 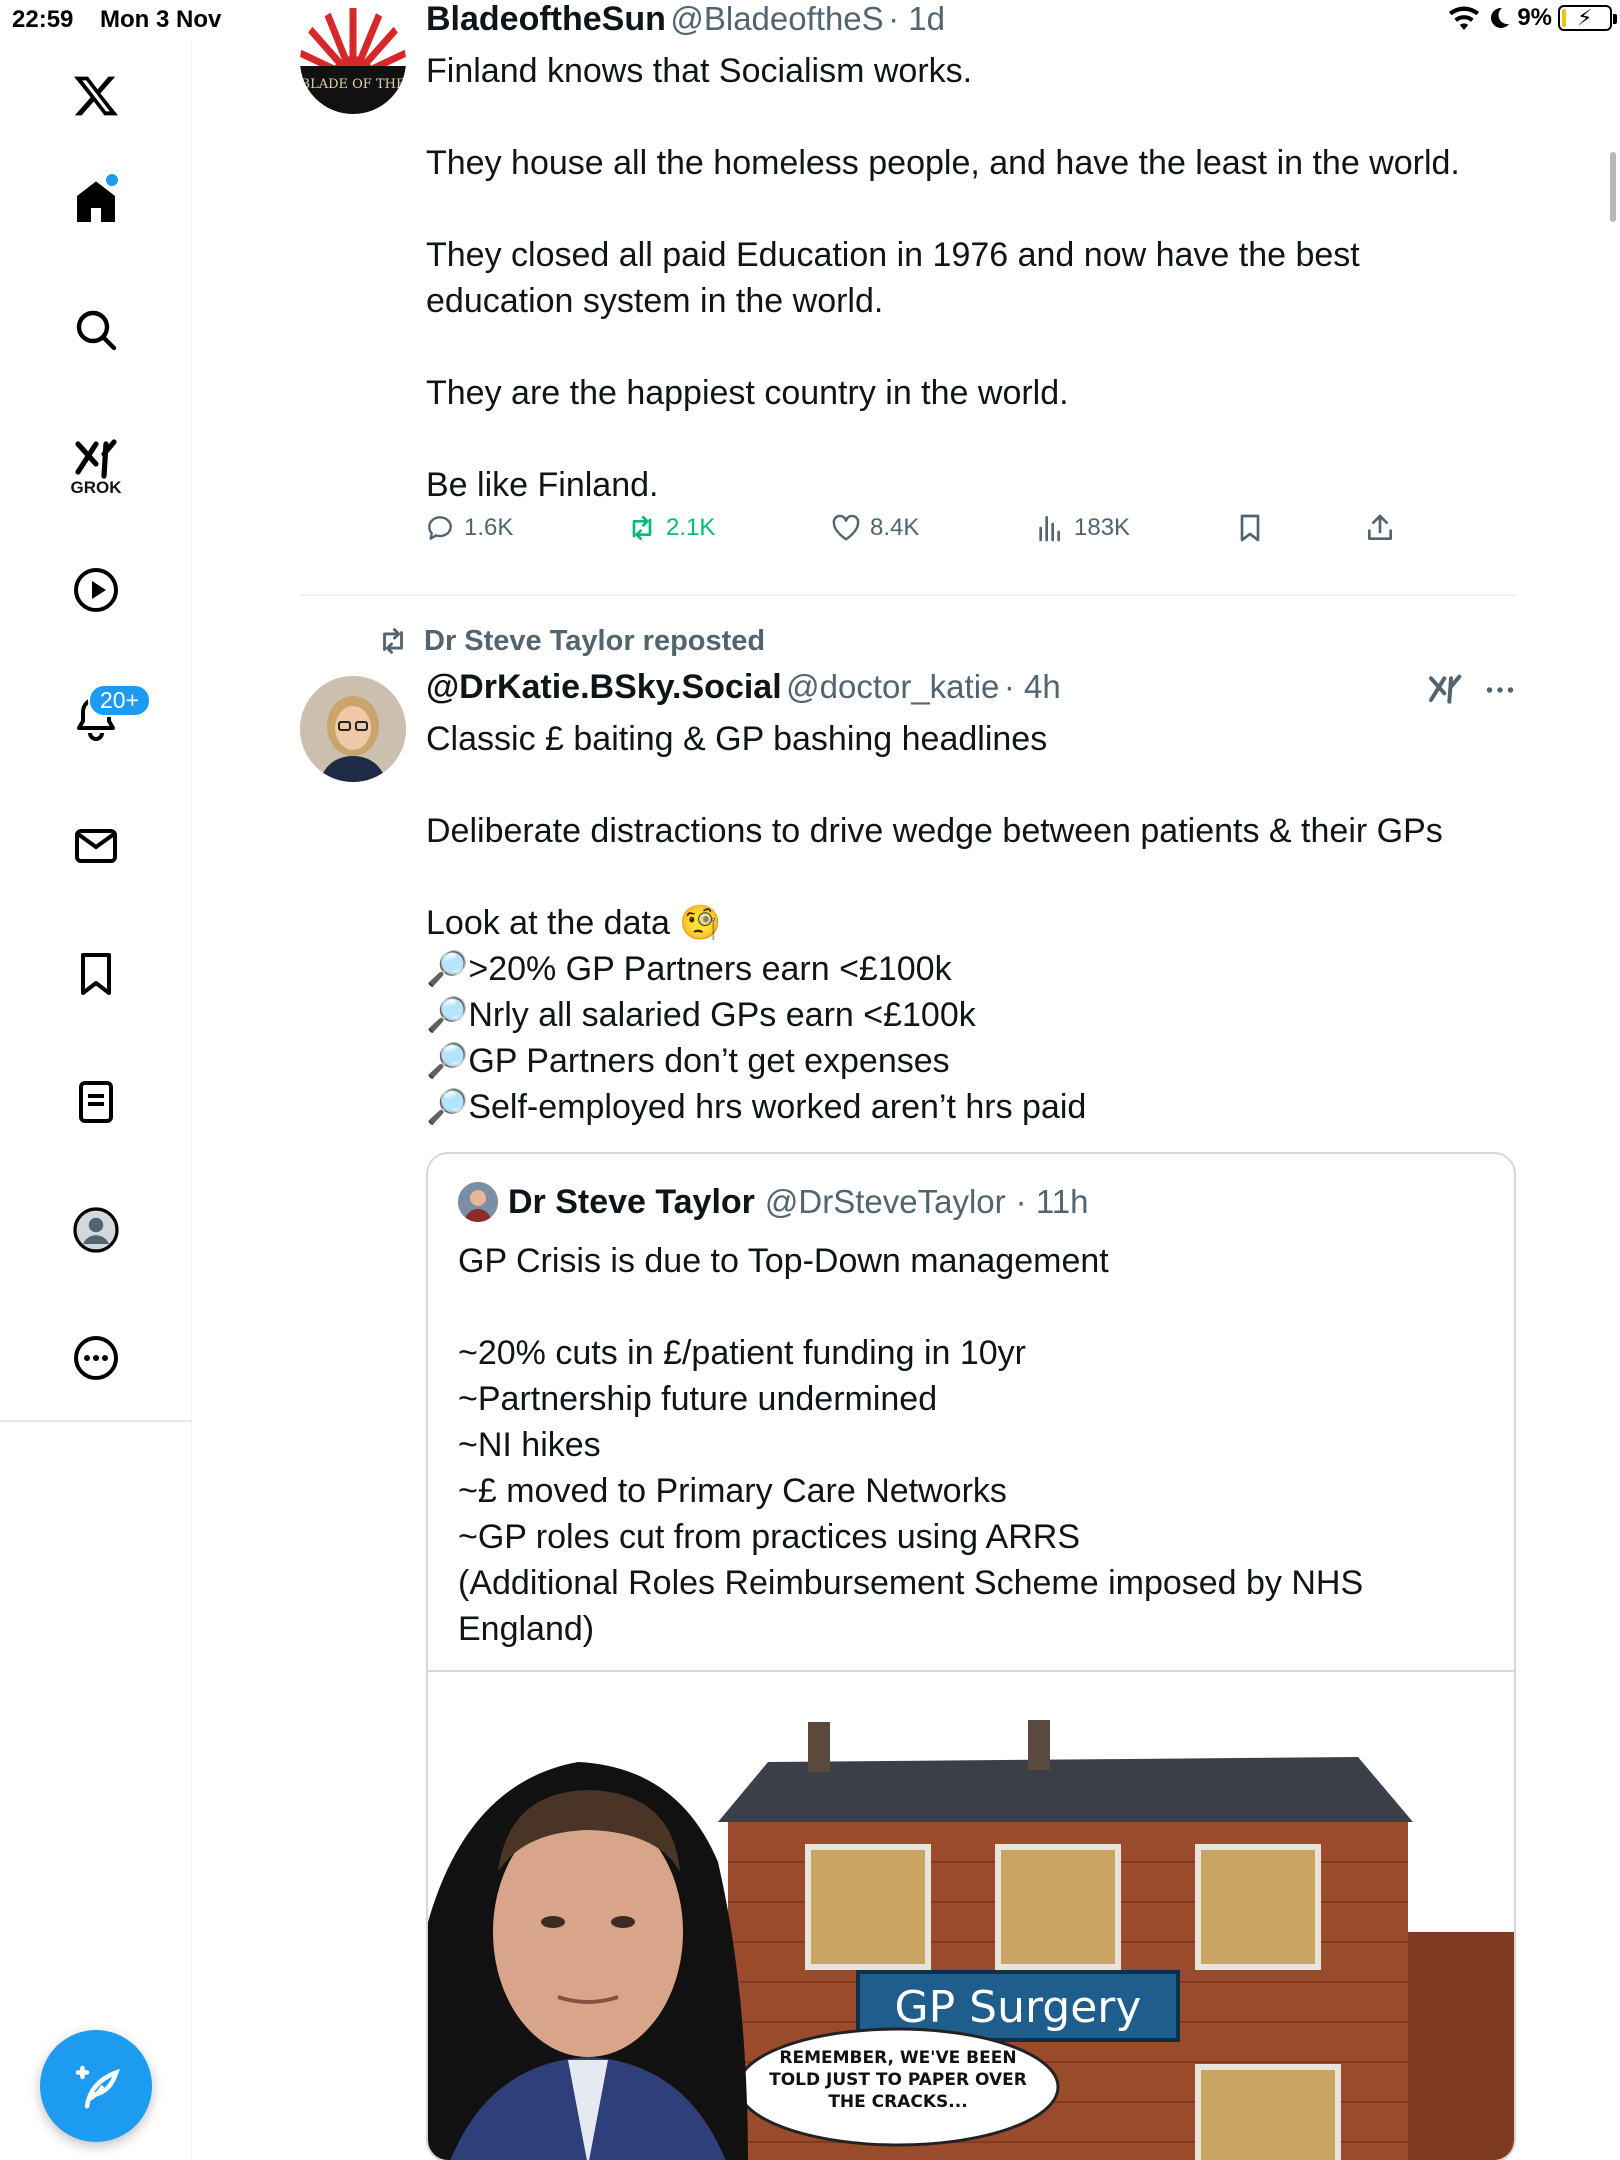 I want to click on views-count: 183K, so click(x=1102, y=527).